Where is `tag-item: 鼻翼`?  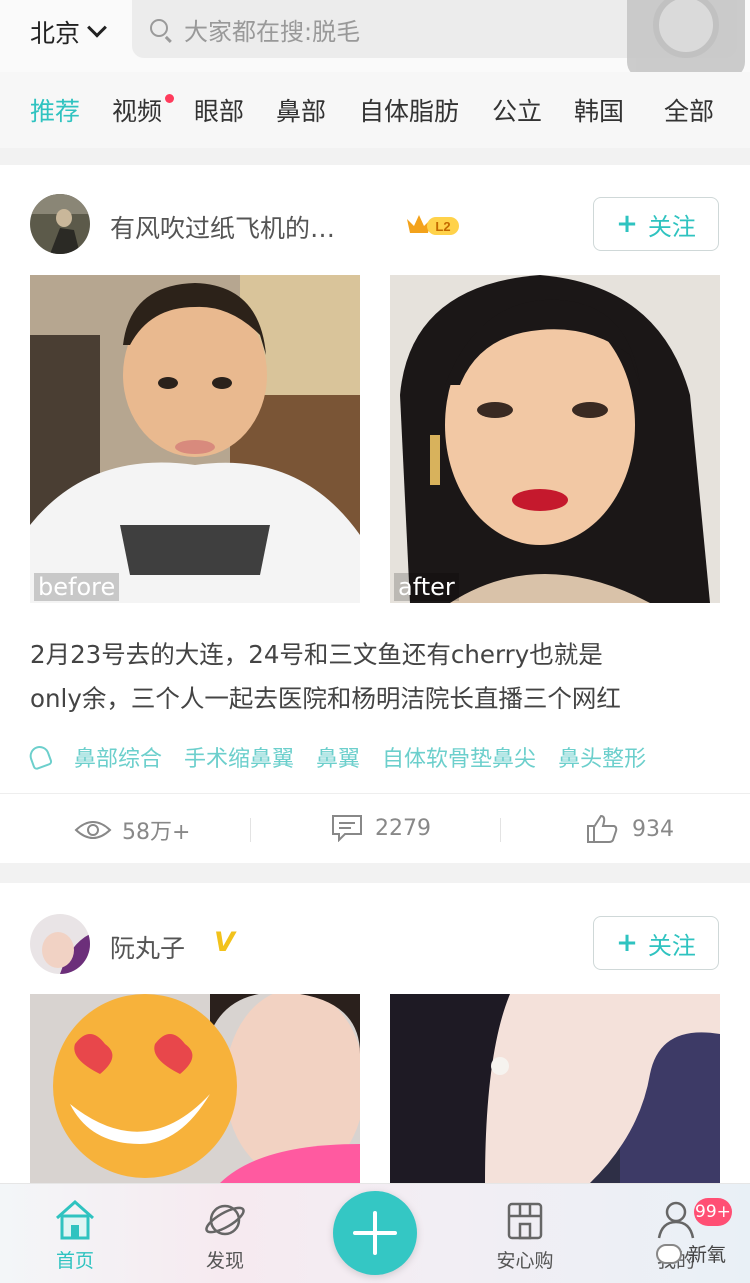 tag-item: 鼻翼 is located at coordinates (338, 757).